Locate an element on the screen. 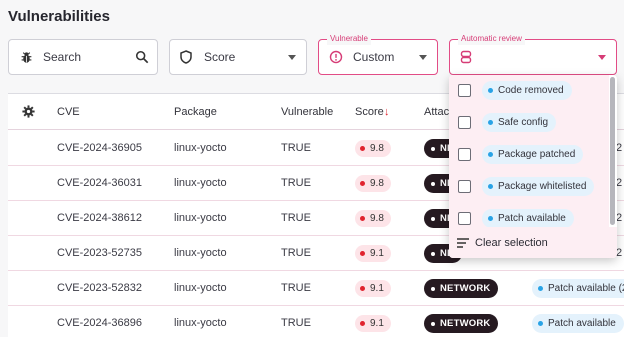  header-cve: CVE is located at coordinates (68, 112).